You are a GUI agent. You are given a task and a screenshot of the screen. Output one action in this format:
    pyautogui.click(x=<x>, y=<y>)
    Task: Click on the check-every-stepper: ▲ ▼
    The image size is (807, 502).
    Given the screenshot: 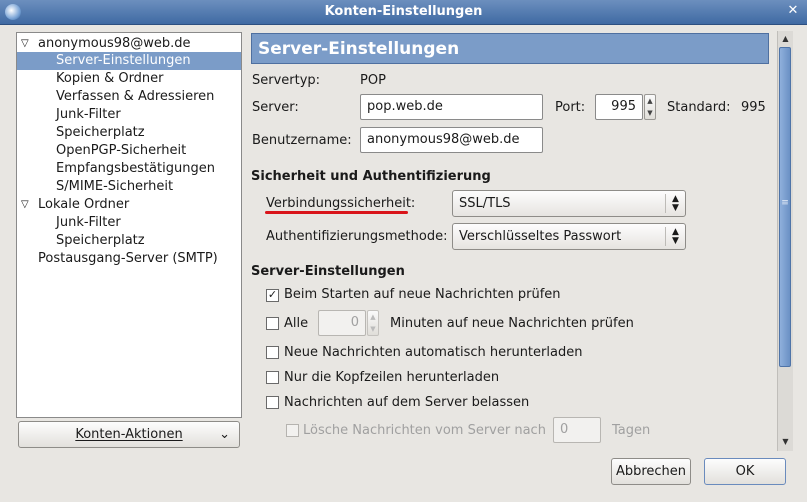 What is the action you would take?
    pyautogui.click(x=373, y=323)
    